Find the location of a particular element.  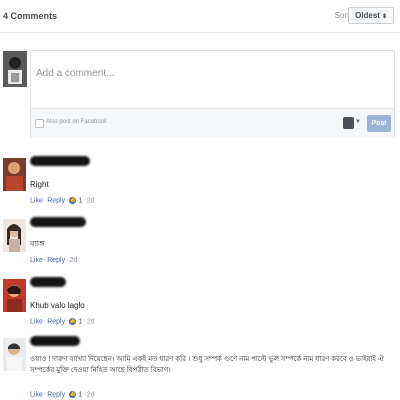

current-user-avatar is located at coordinates (15, 69).